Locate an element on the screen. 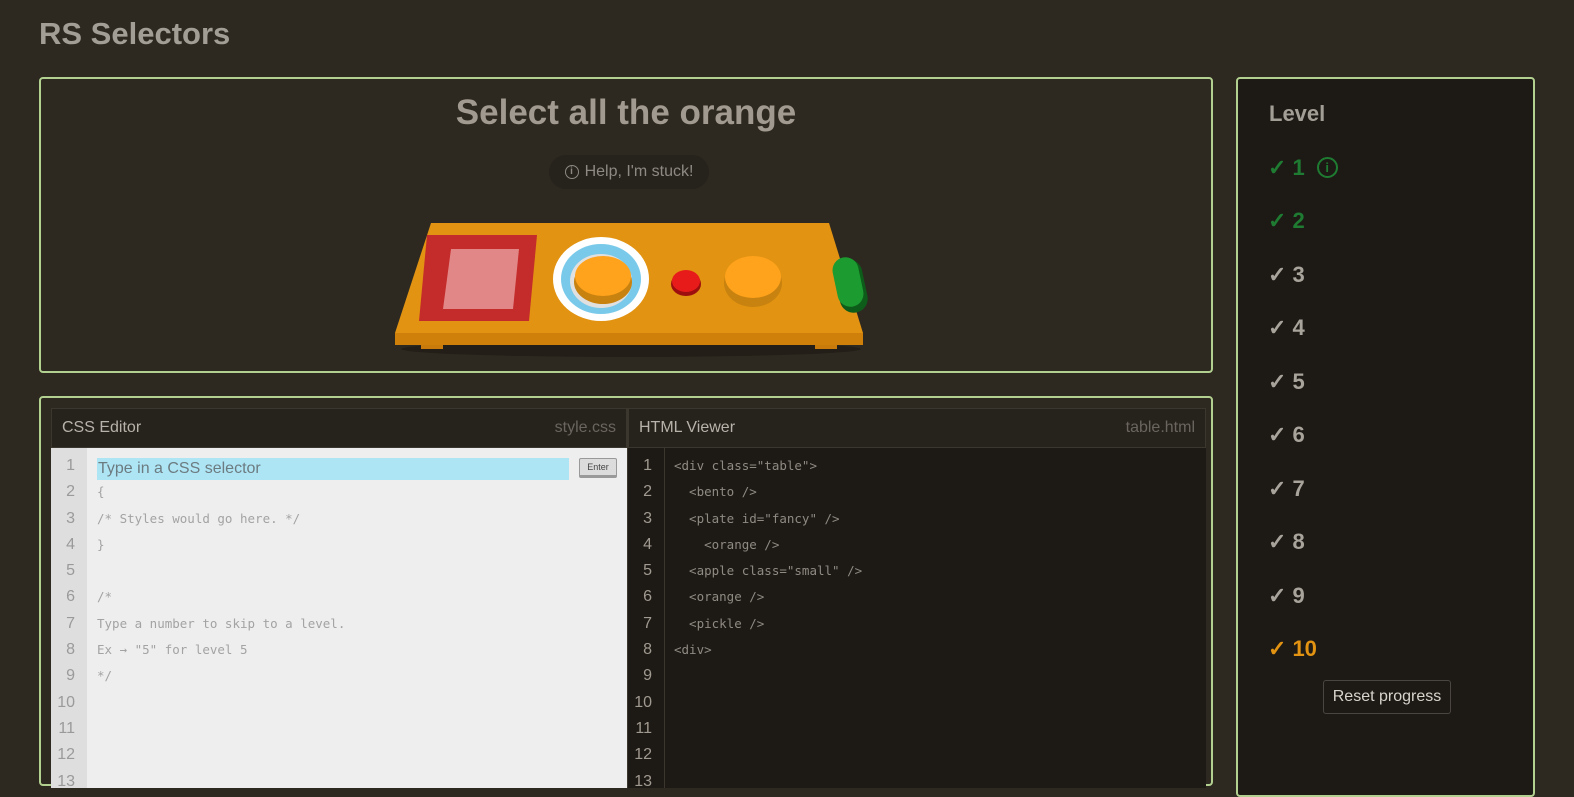  code-line: */ is located at coordinates (105, 676).